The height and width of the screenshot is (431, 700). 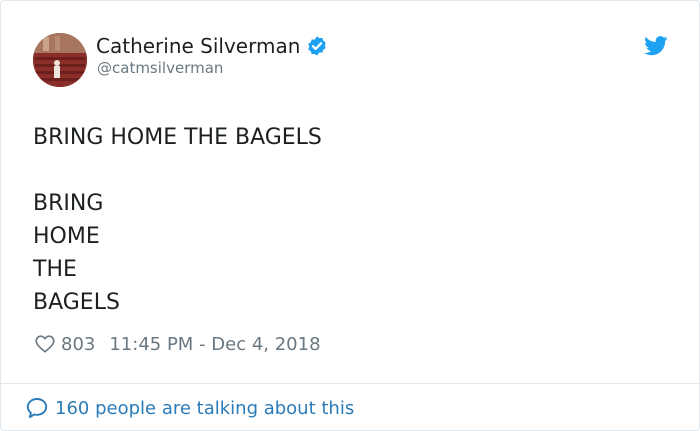 I want to click on avatar, so click(x=60, y=60).